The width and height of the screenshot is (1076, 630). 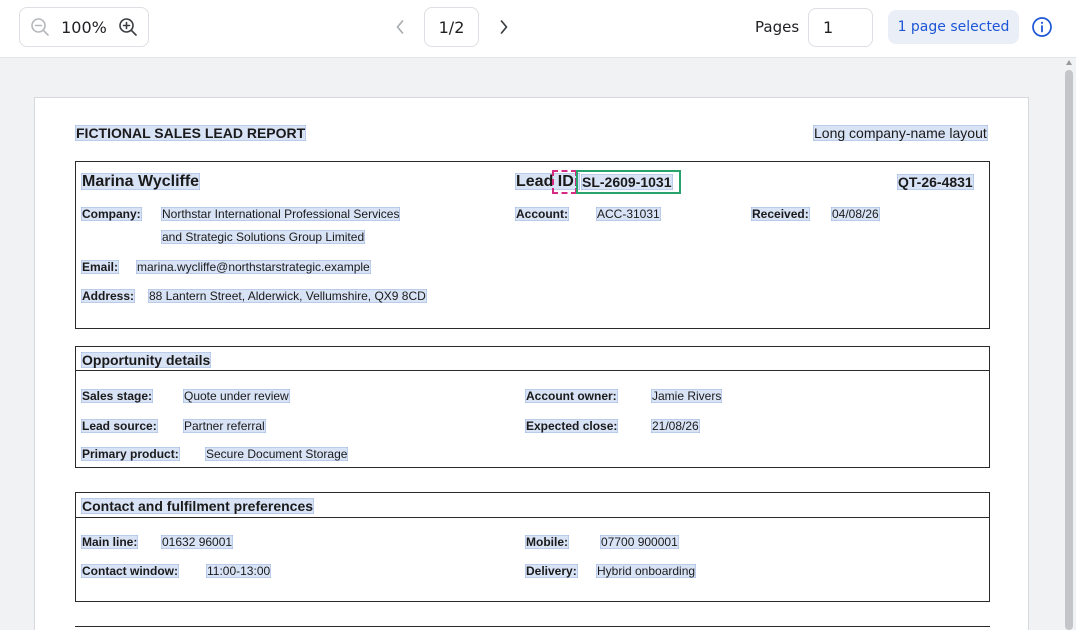 What do you see at coordinates (1069, 350) in the screenshot?
I see `scroll-thumb` at bounding box center [1069, 350].